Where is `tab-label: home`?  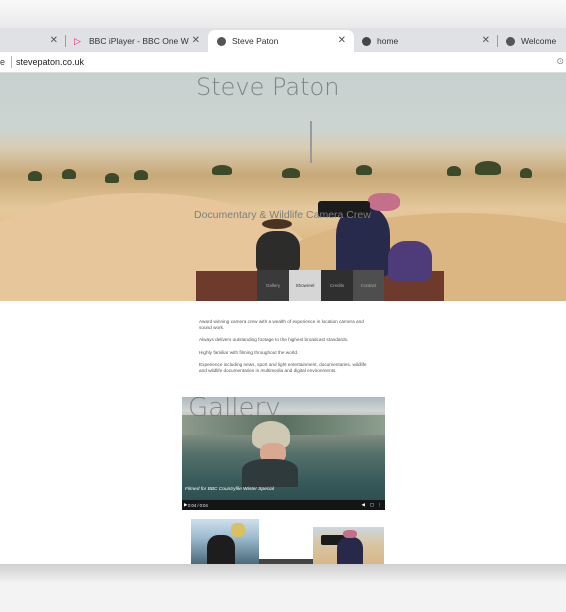 tab-label: home is located at coordinates (388, 41).